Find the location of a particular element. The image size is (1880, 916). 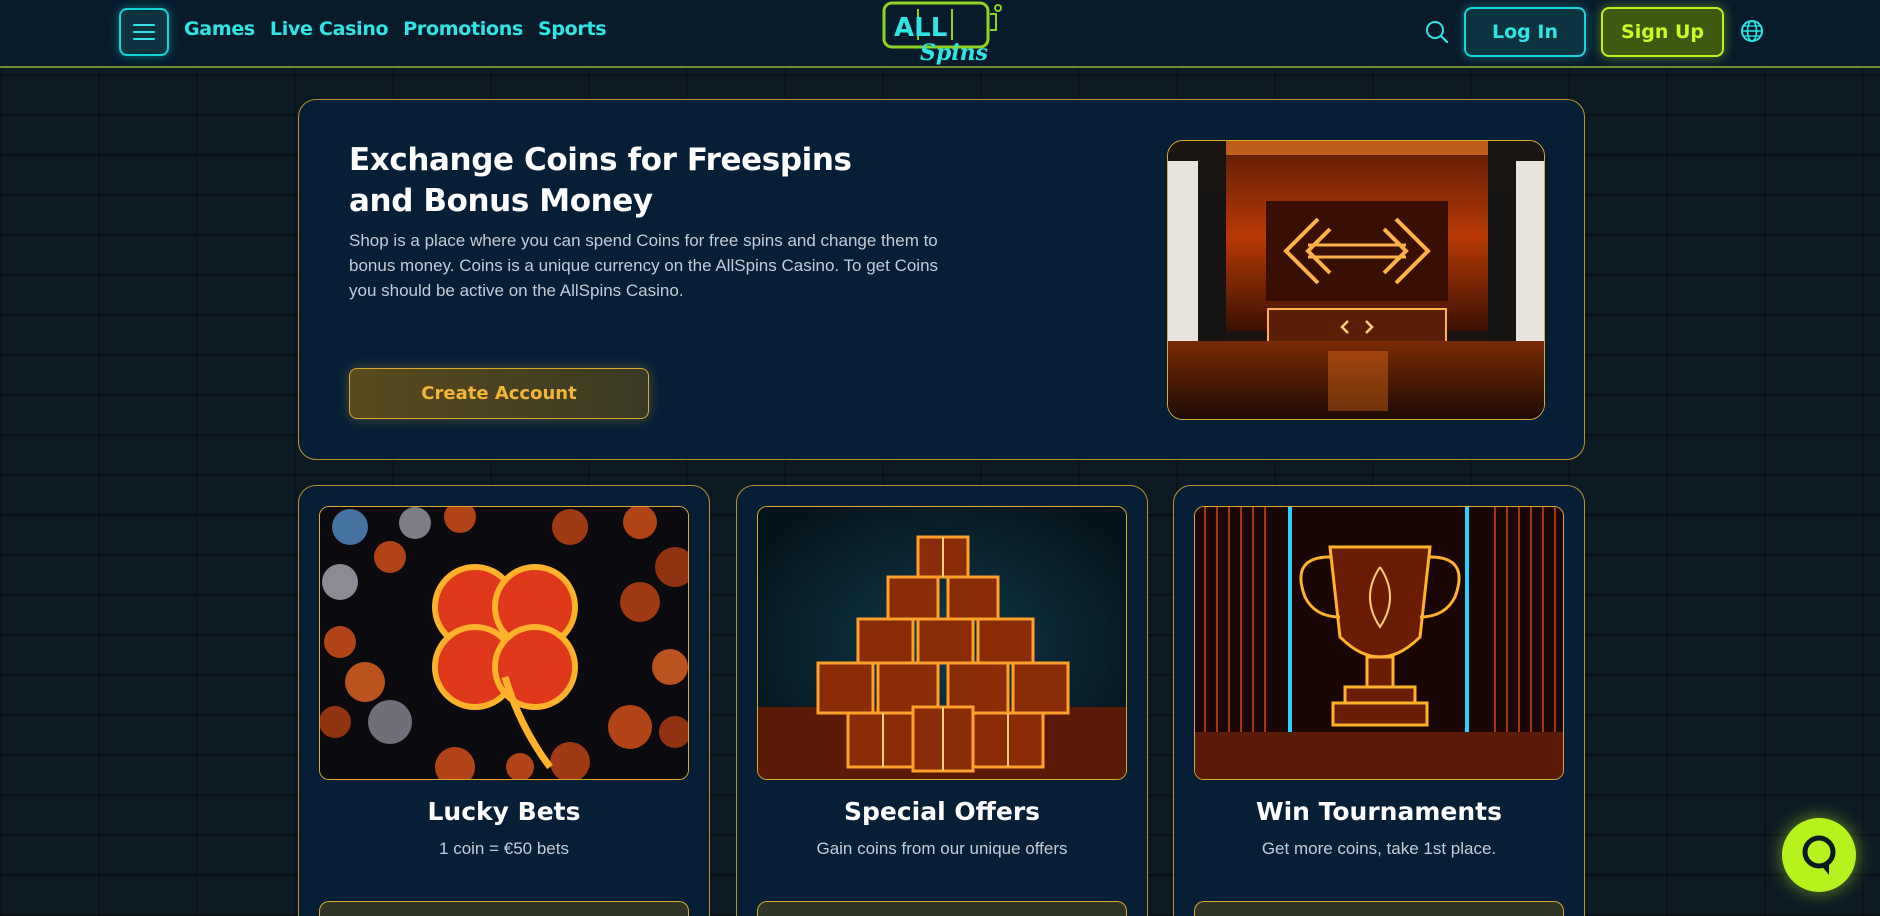

login-button: Log In is located at coordinates (1525, 32).